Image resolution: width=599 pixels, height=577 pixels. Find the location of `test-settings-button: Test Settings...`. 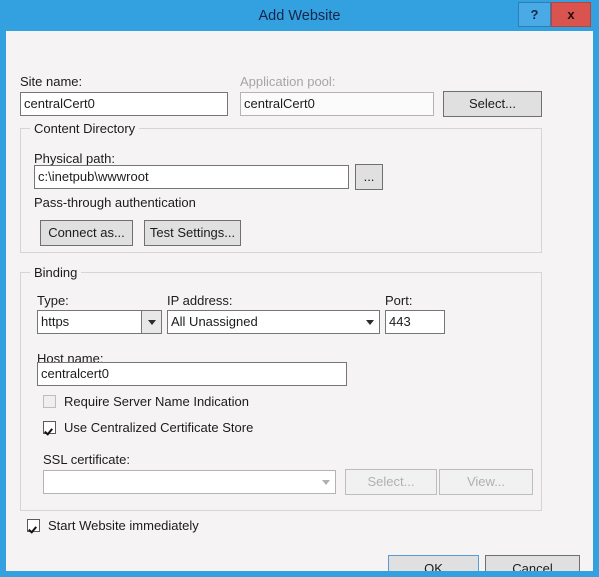

test-settings-button: Test Settings... is located at coordinates (192, 233).